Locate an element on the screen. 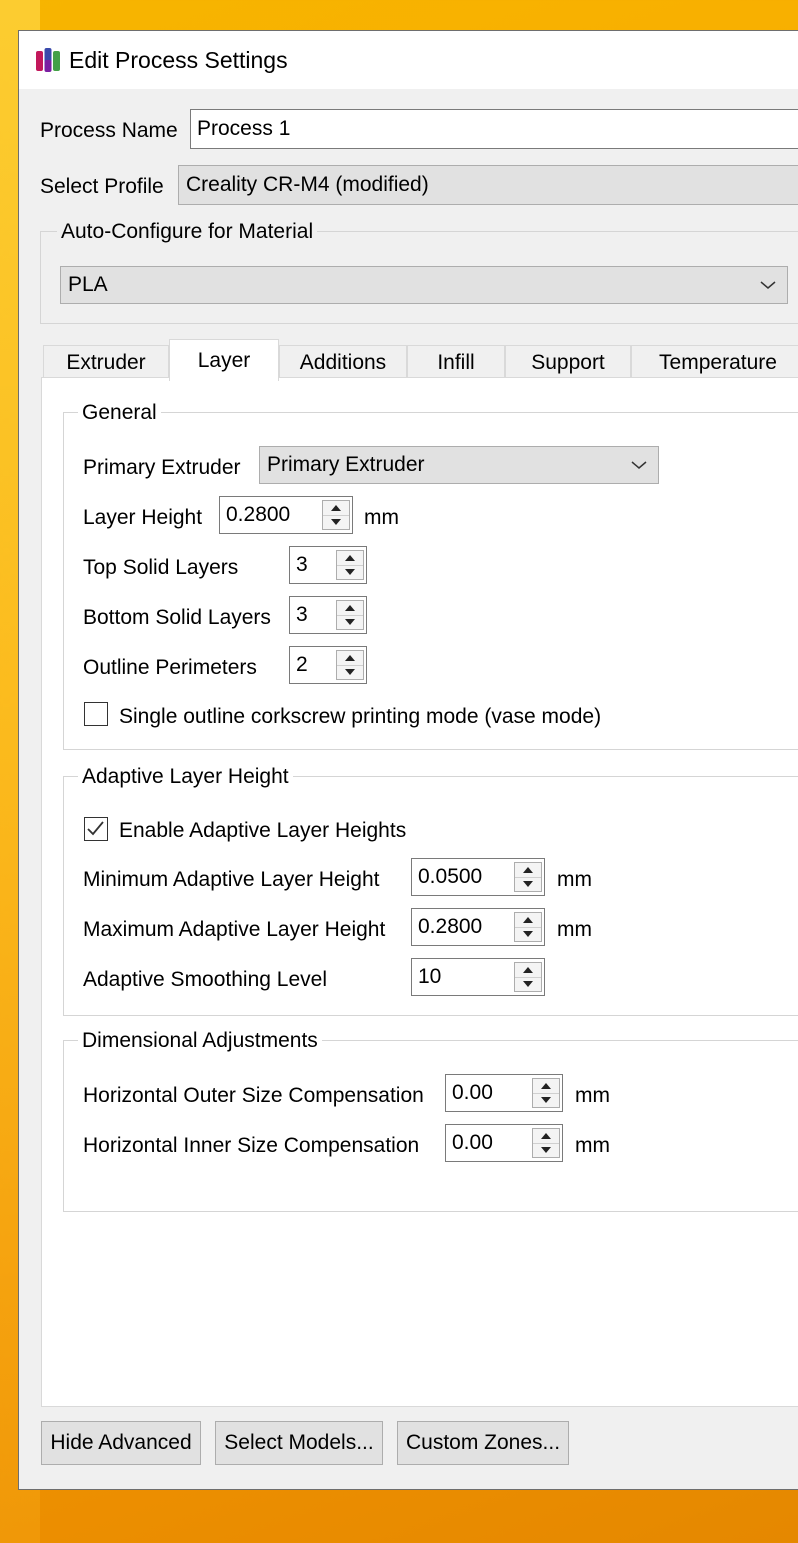 Image resolution: width=798 pixels, height=1543 pixels. outline-perimeters-spinbox: 2 is located at coordinates (328, 665).